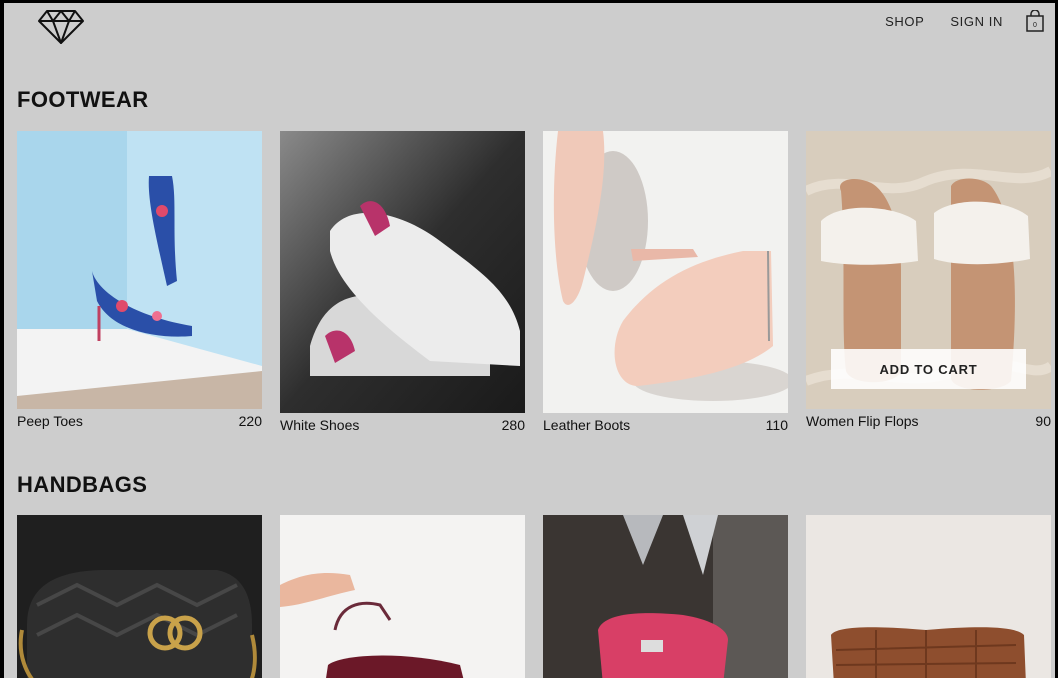  What do you see at coordinates (928, 421) in the screenshot?
I see `product-meta: Women Flip Flops 90` at bounding box center [928, 421].